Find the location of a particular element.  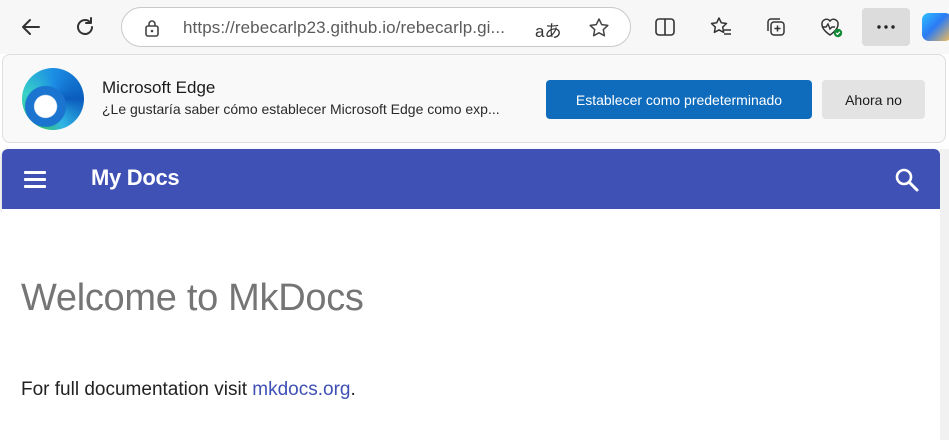

search-icon is located at coordinates (907, 180).